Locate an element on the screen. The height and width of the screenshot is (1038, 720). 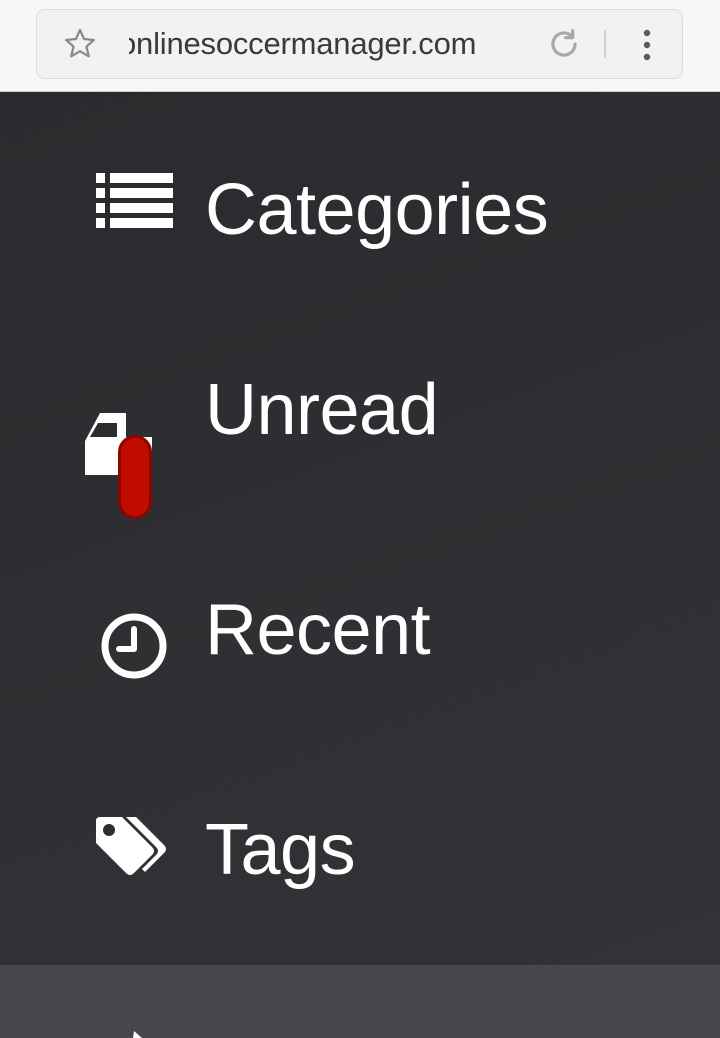
lower-section is located at coordinates (360, 1001).